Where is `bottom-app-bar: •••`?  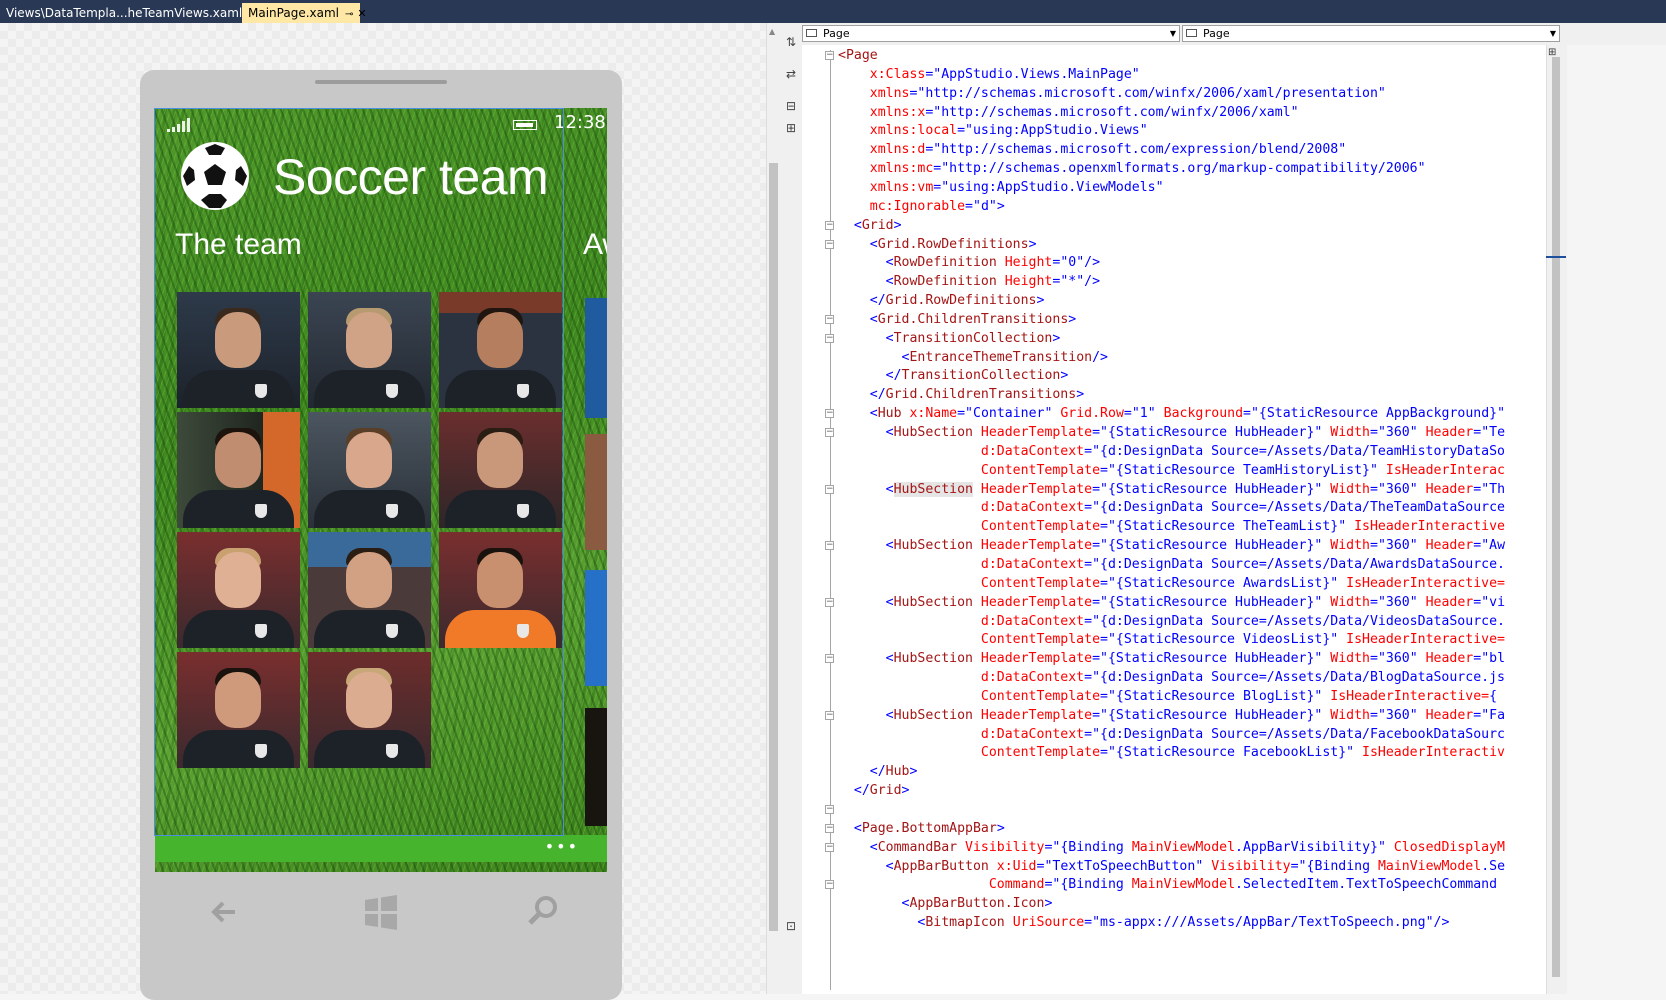
bottom-app-bar: ••• is located at coordinates (381, 848).